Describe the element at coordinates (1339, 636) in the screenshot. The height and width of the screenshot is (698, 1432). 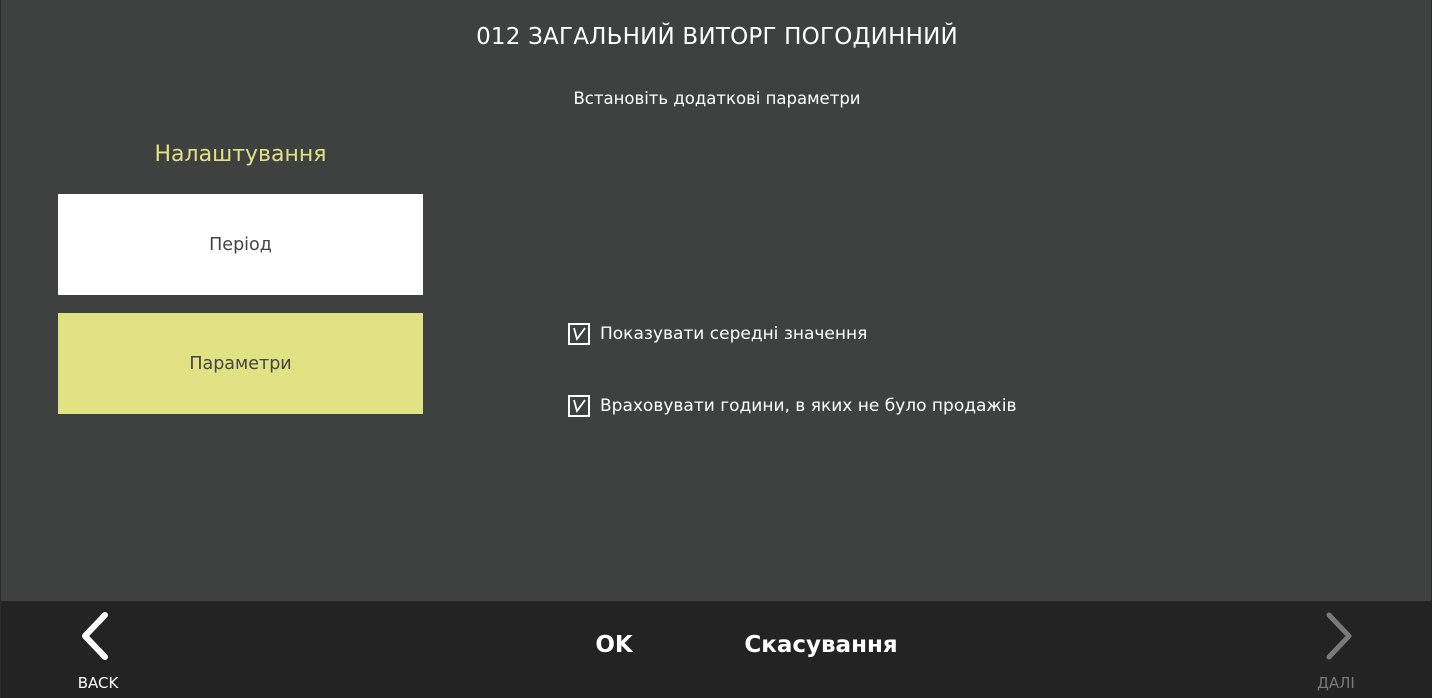
I see `chevron-right-icon` at that location.